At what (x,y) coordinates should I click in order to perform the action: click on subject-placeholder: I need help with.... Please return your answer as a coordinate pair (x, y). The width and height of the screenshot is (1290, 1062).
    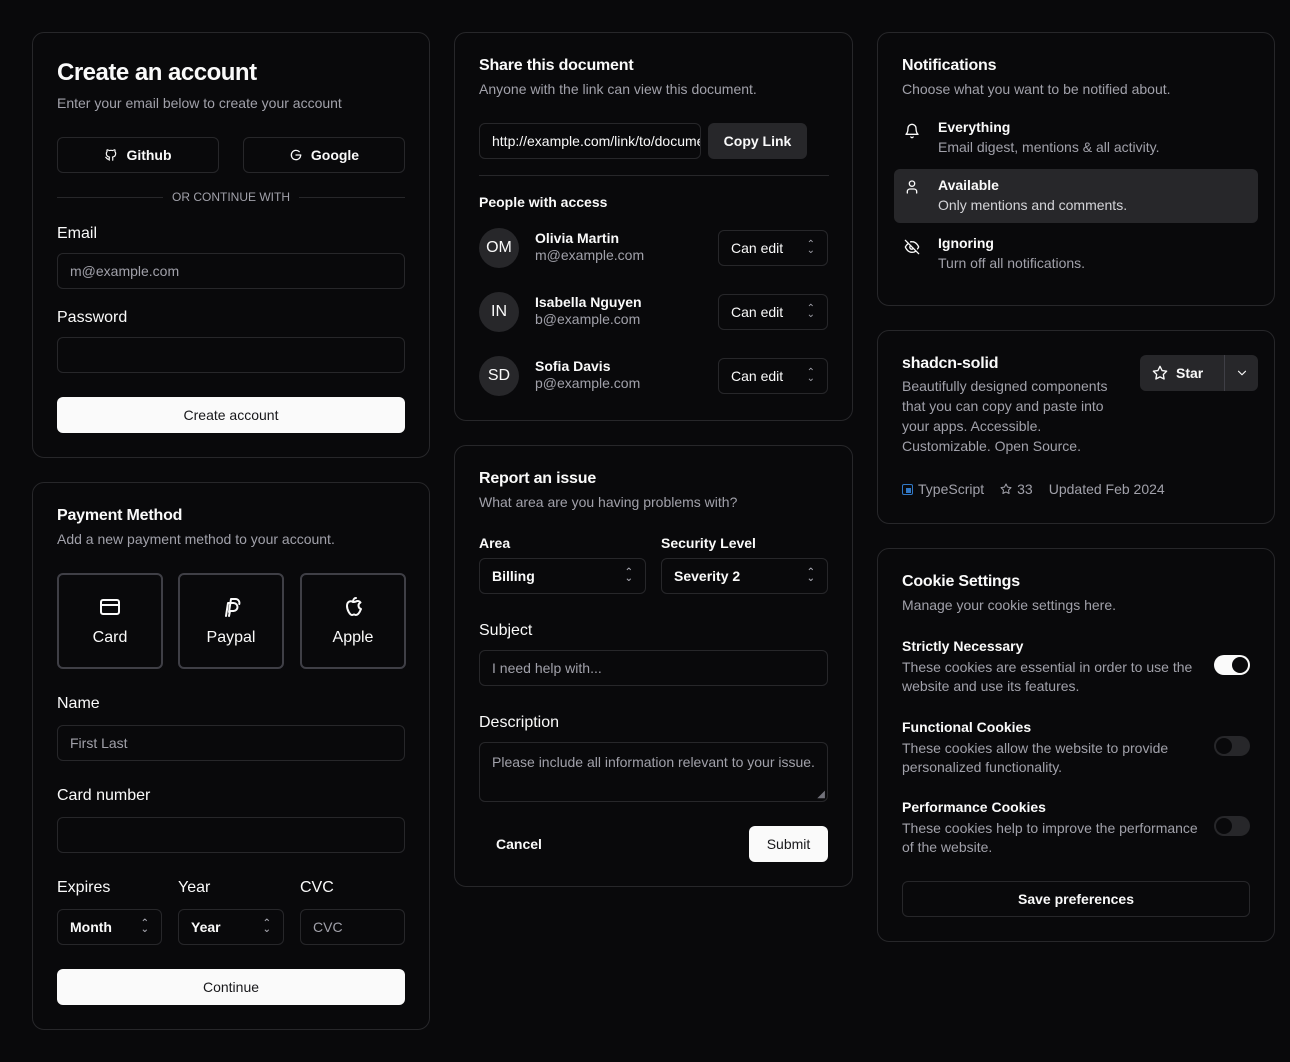
    Looking at the image, I should click on (547, 668).